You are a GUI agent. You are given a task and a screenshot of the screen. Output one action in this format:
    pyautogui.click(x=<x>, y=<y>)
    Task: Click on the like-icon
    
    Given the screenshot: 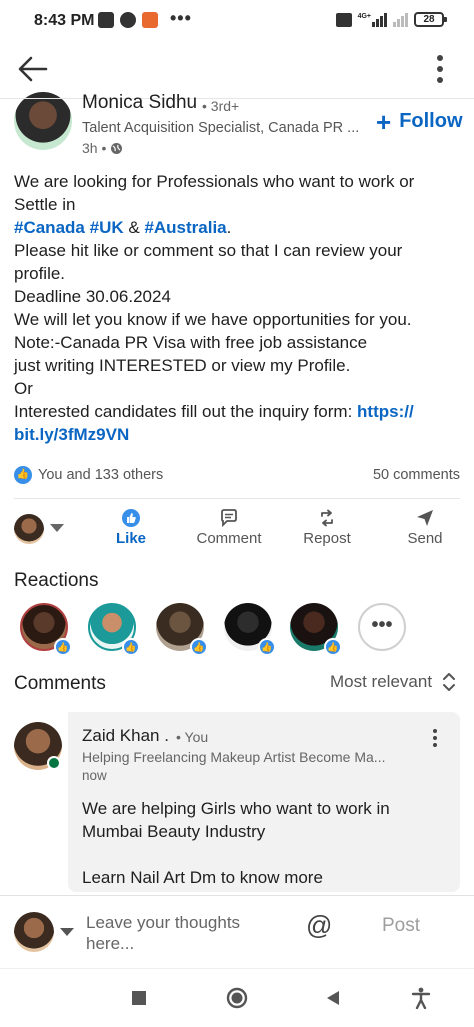 What is the action you would take?
    pyautogui.click(x=131, y=518)
    